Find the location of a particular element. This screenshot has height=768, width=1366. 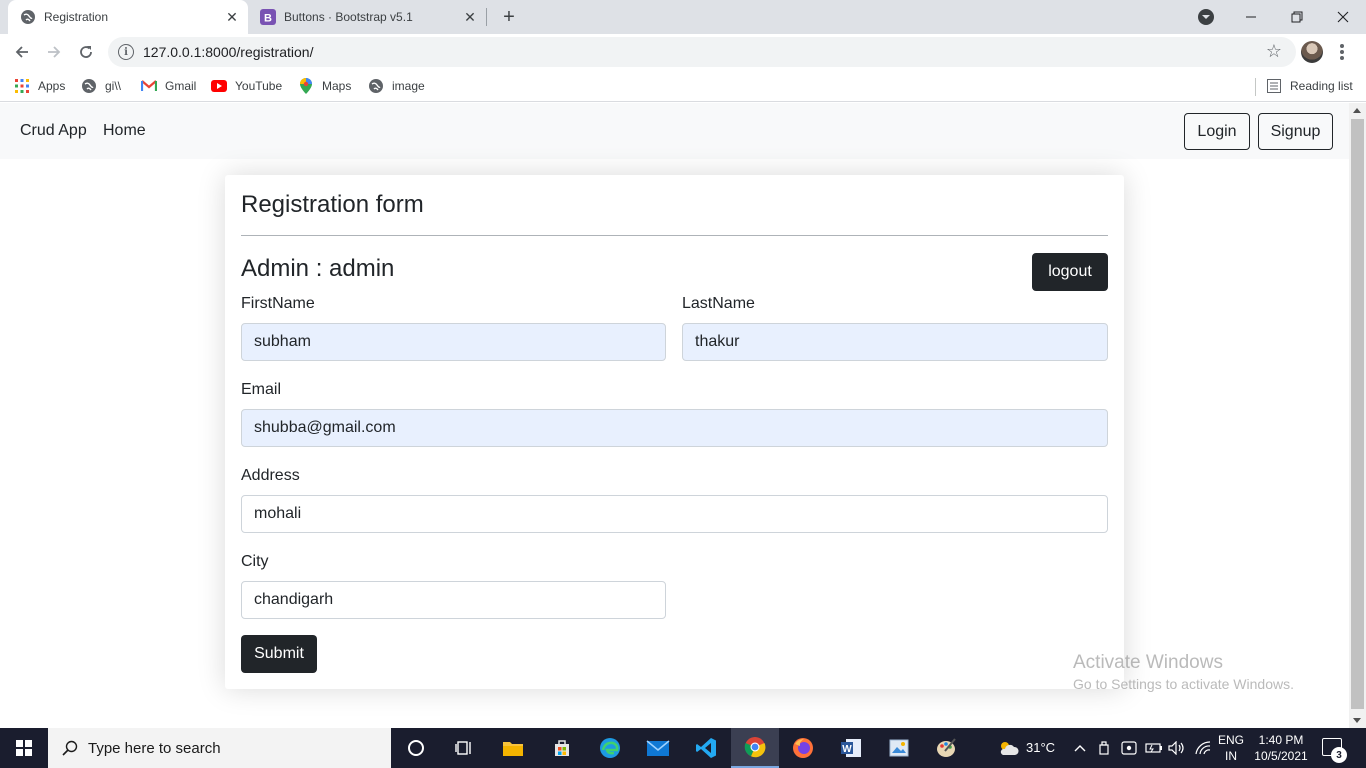

address-label: Address is located at coordinates (270, 475).